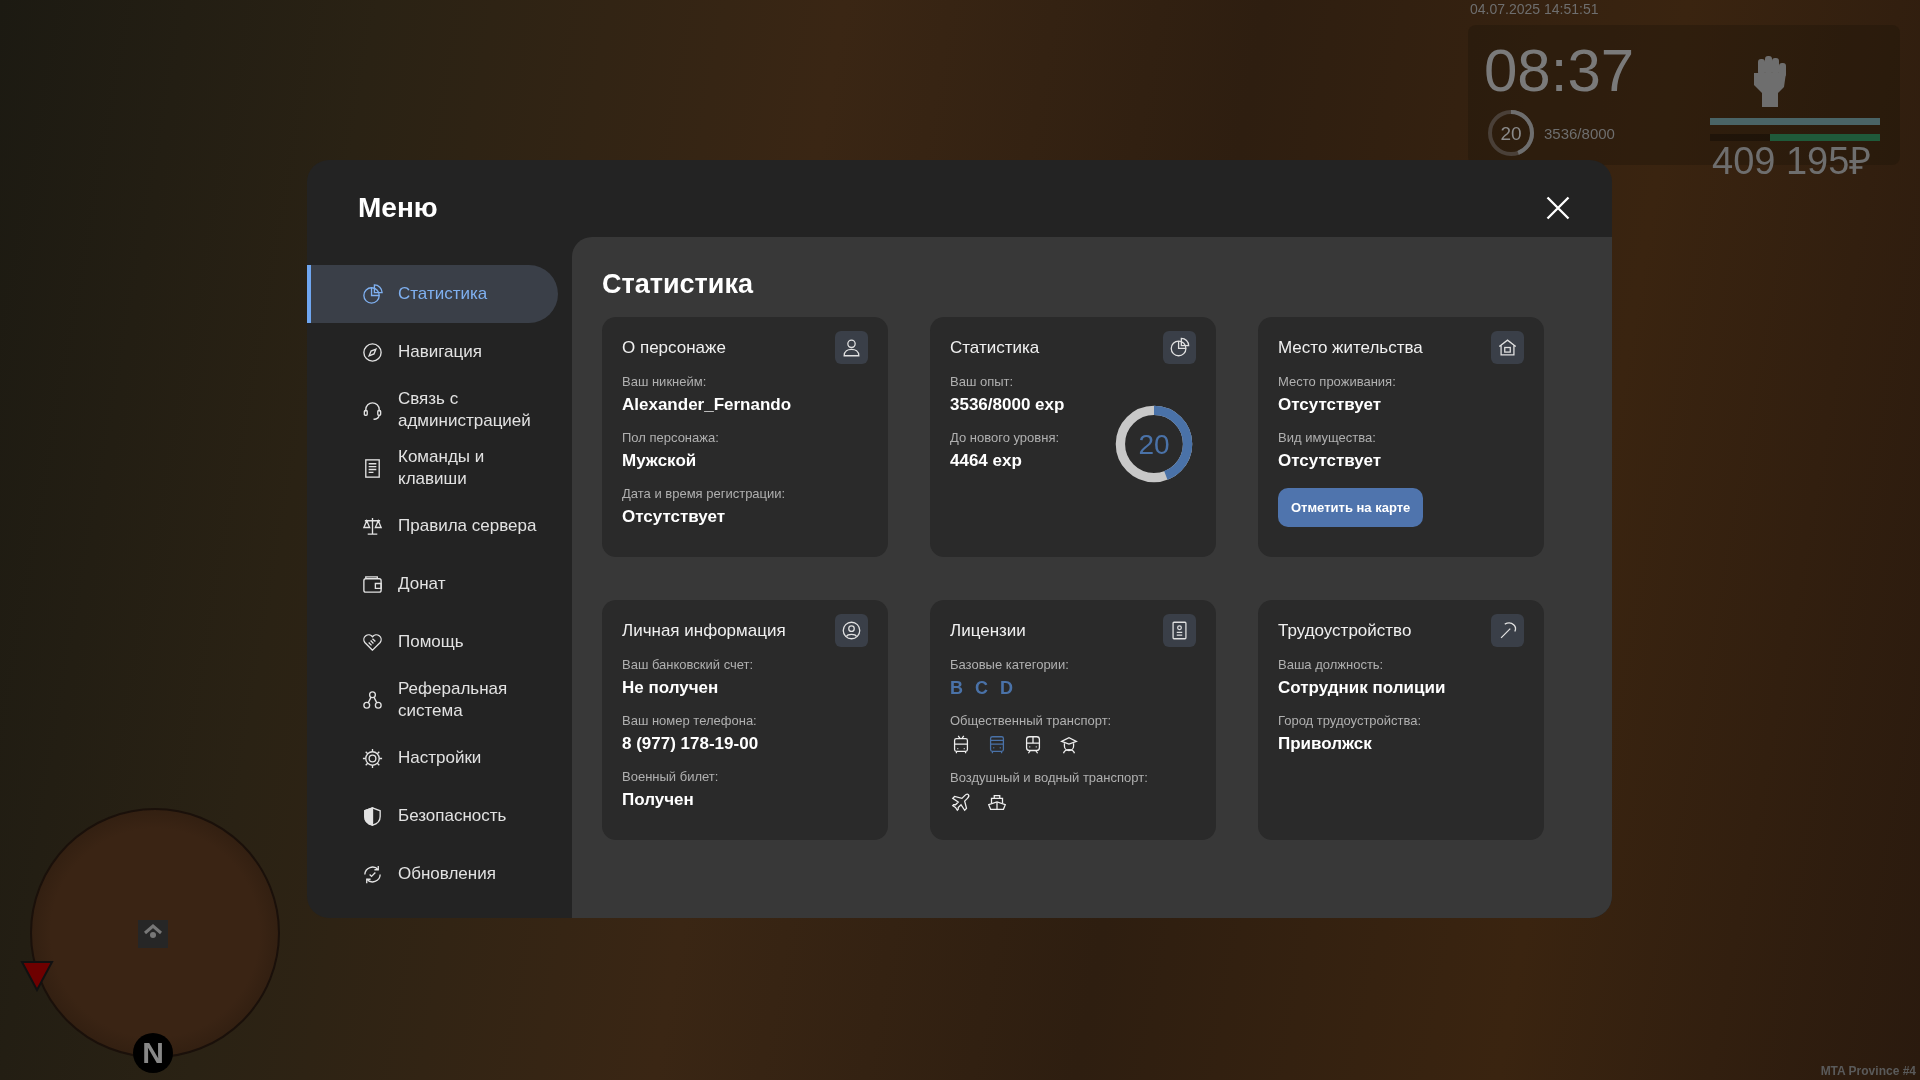 The width and height of the screenshot is (1920, 1080). I want to click on sidebar-item: Связь с администрацией, so click(432, 410).